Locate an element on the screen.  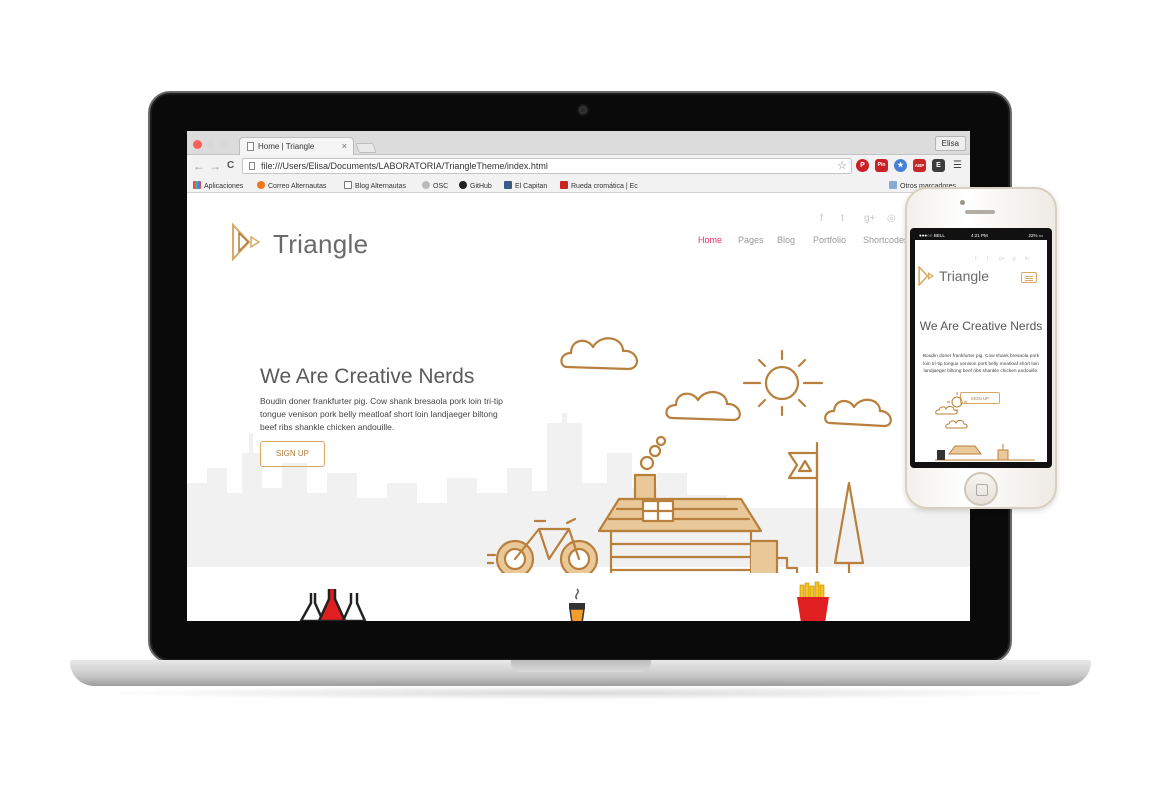
cabin-illustration is located at coordinates (689, 455).